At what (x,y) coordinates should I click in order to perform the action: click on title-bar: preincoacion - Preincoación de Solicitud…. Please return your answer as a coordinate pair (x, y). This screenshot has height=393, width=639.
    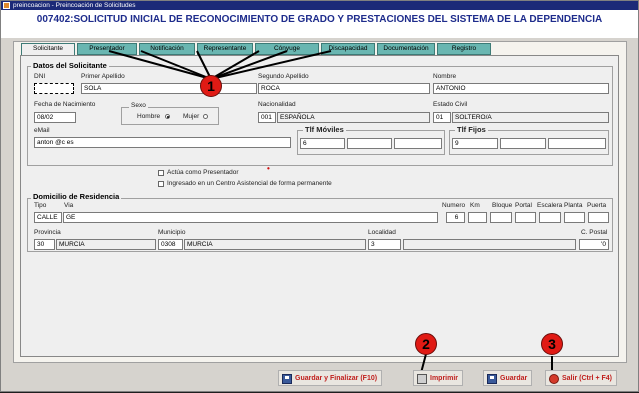
    Looking at the image, I should click on (319, 5).